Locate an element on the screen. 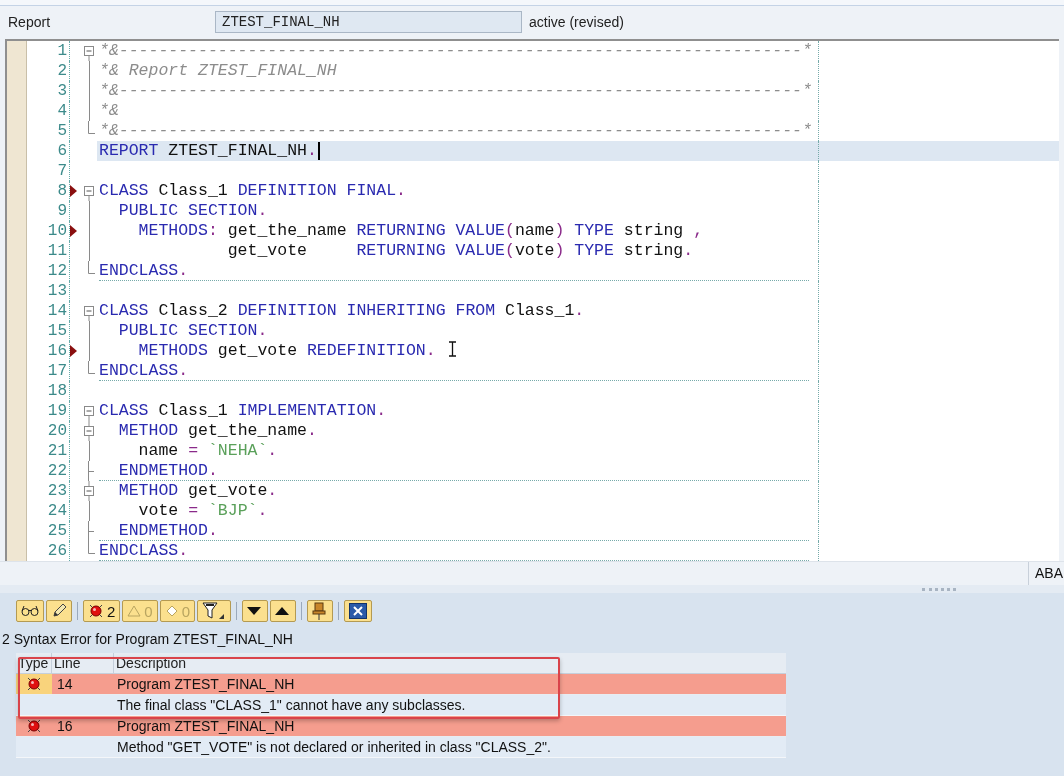  pin-button is located at coordinates (320, 611).